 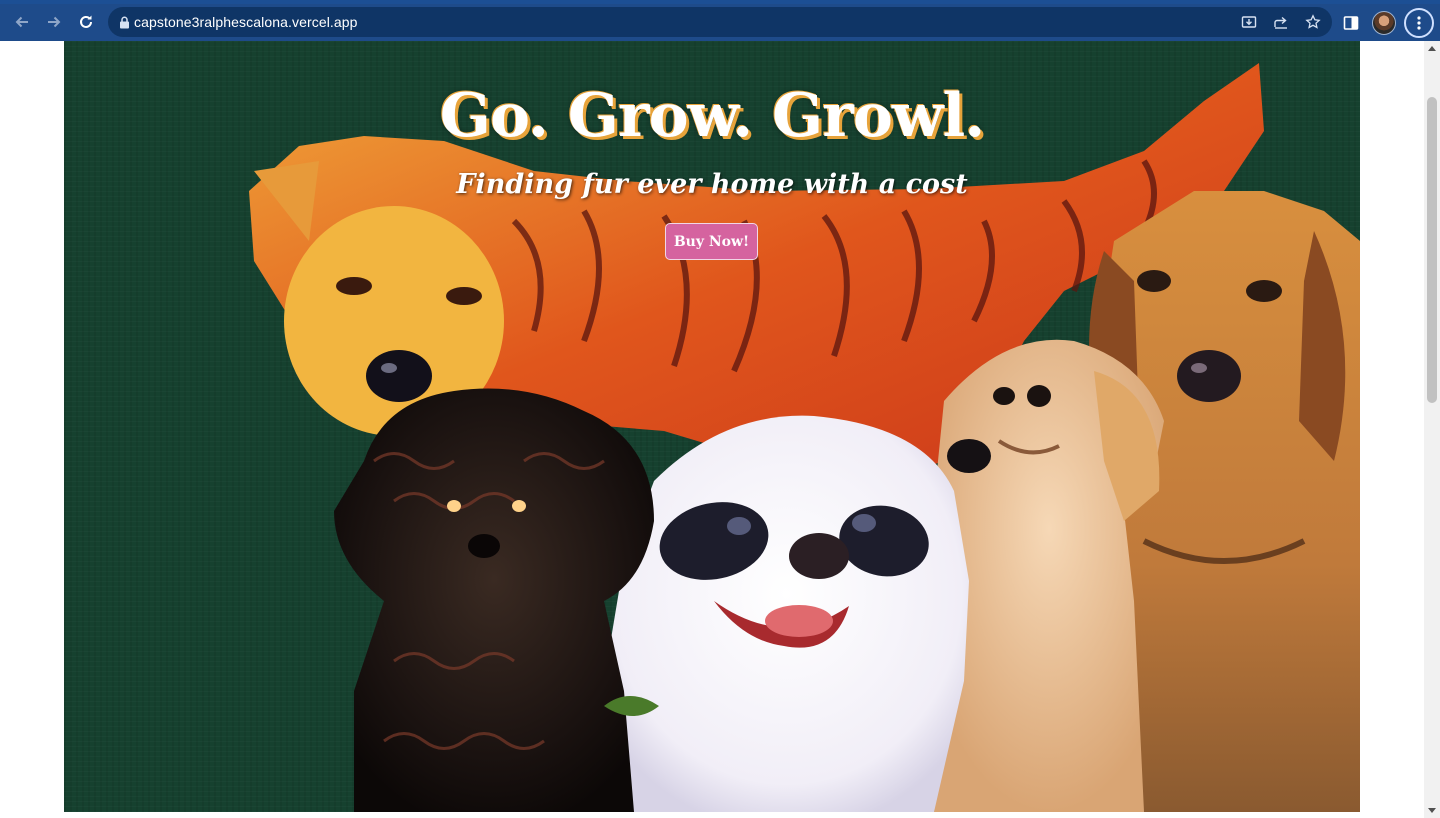 I want to click on url-text: capstone3ralphescalona.vercel.app, so click(x=246, y=22).